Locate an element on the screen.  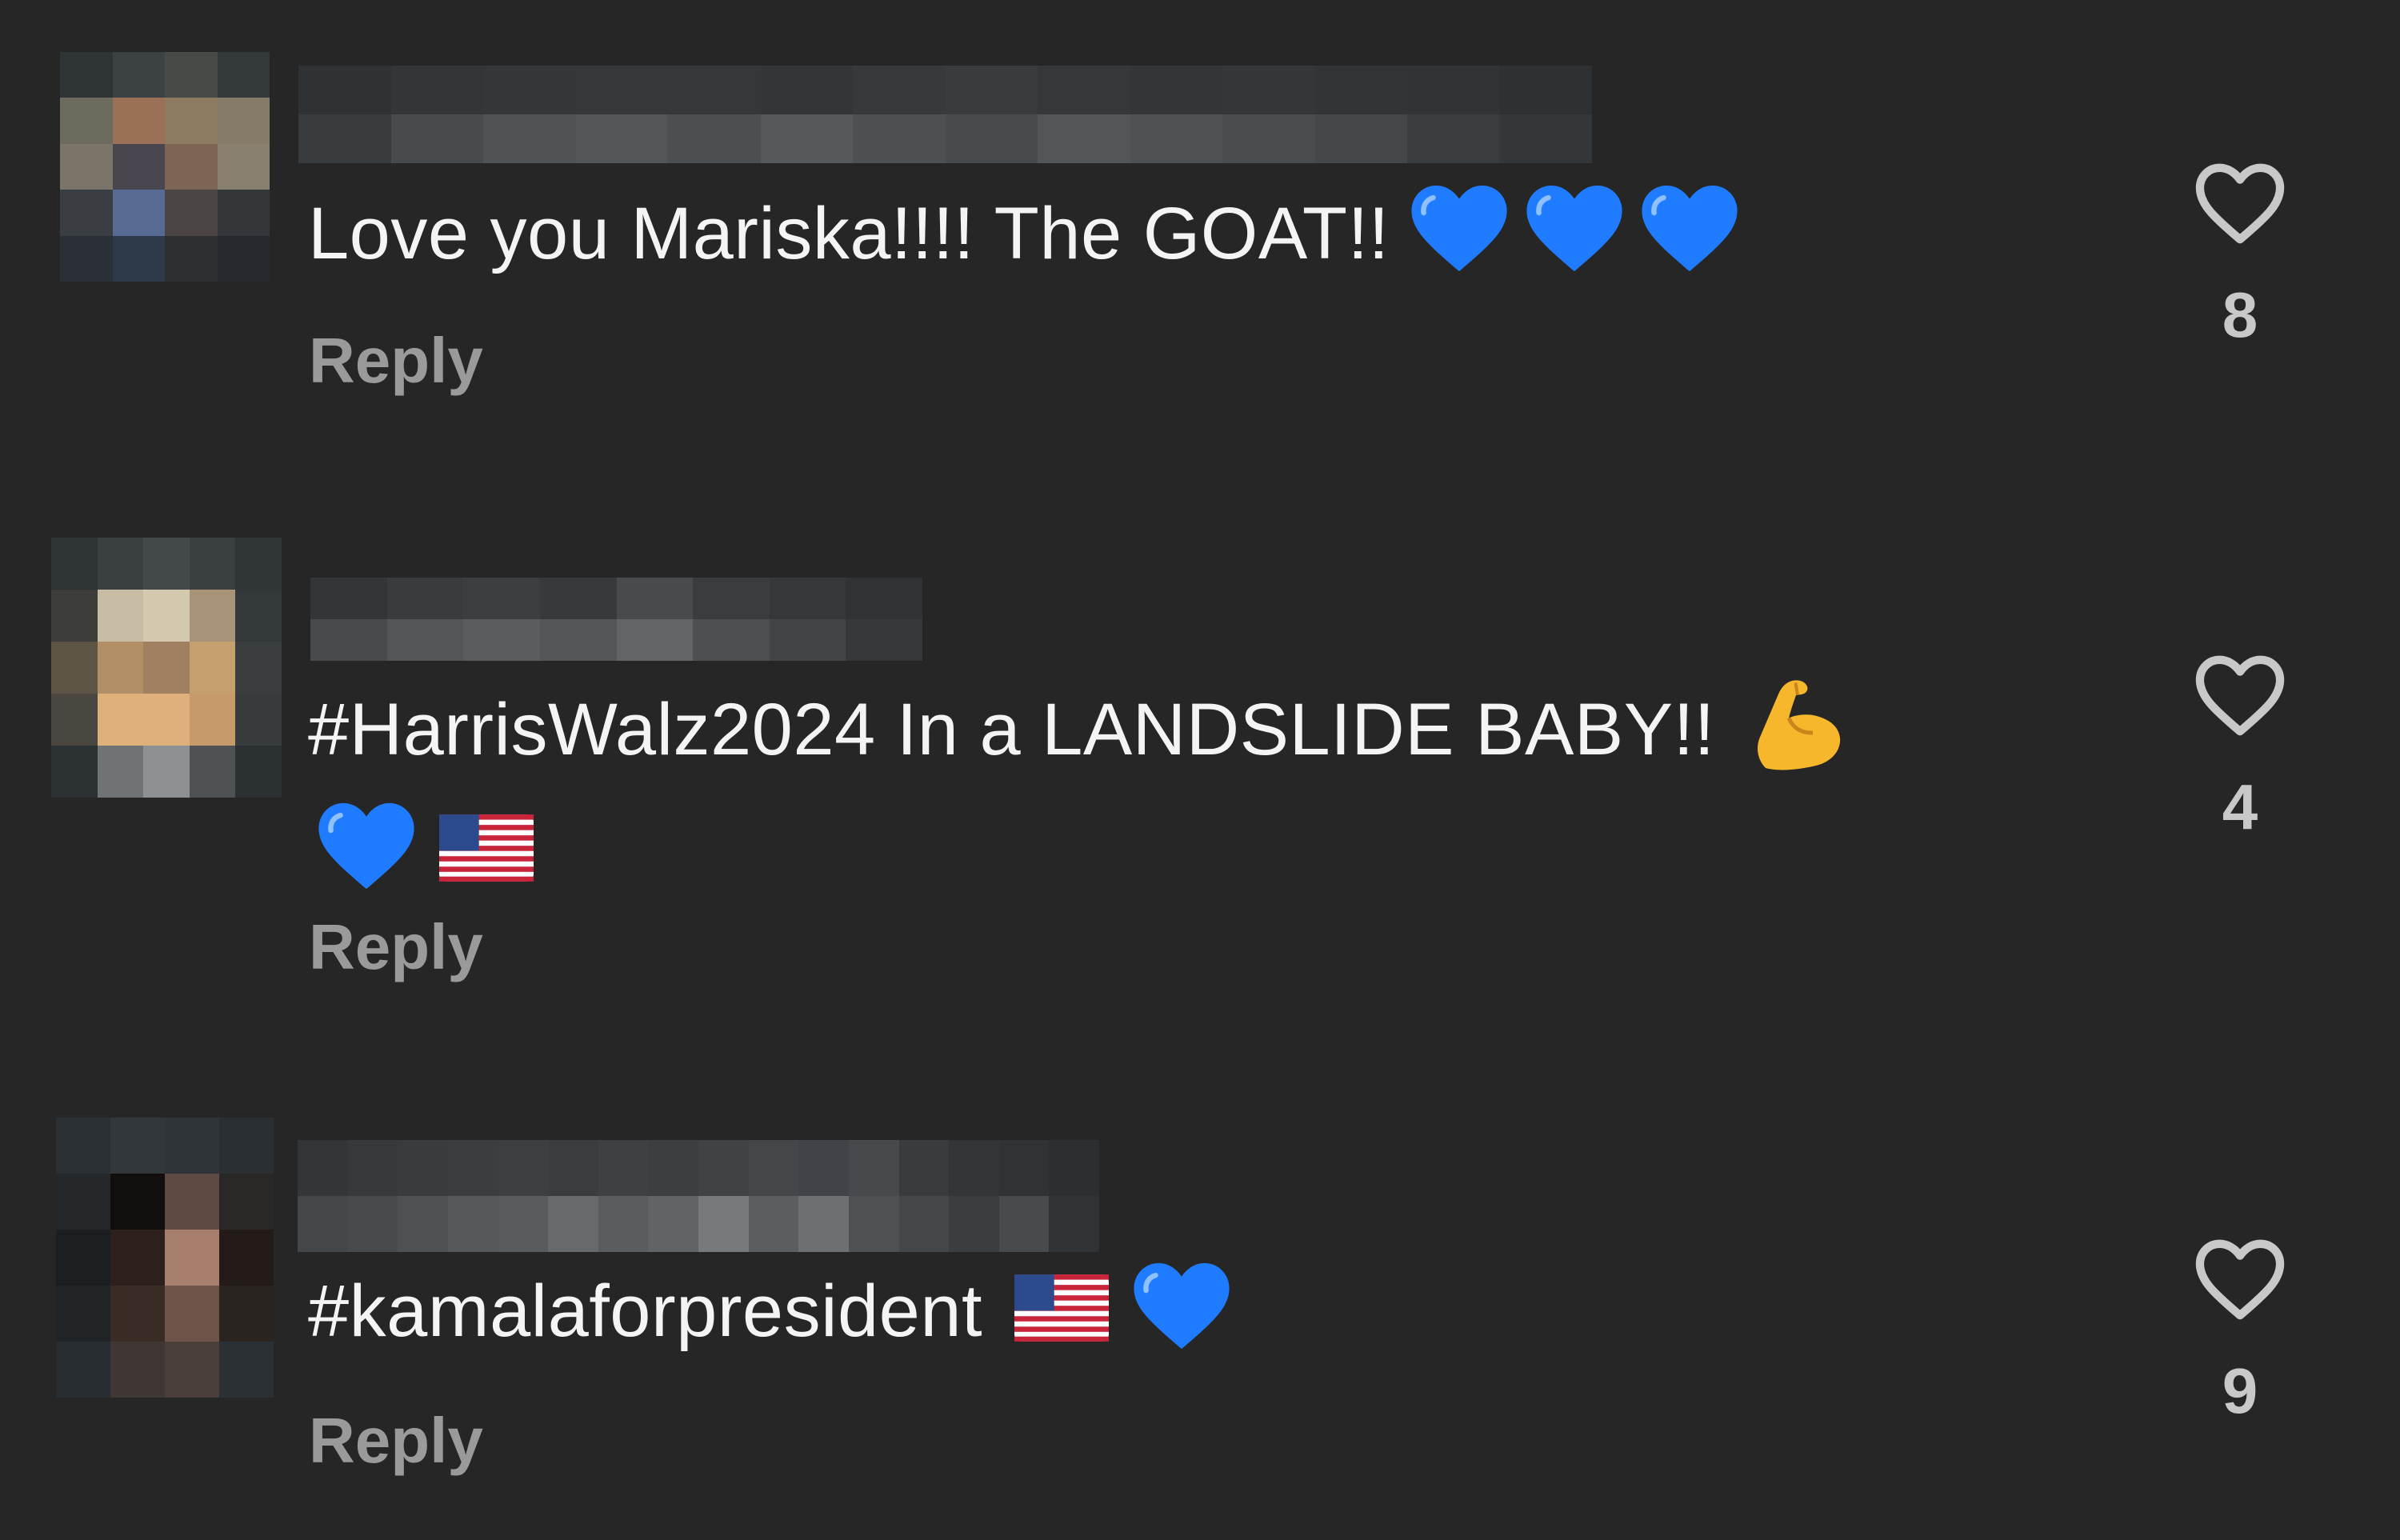
like-count: 8 is located at coordinates (2240, 314).